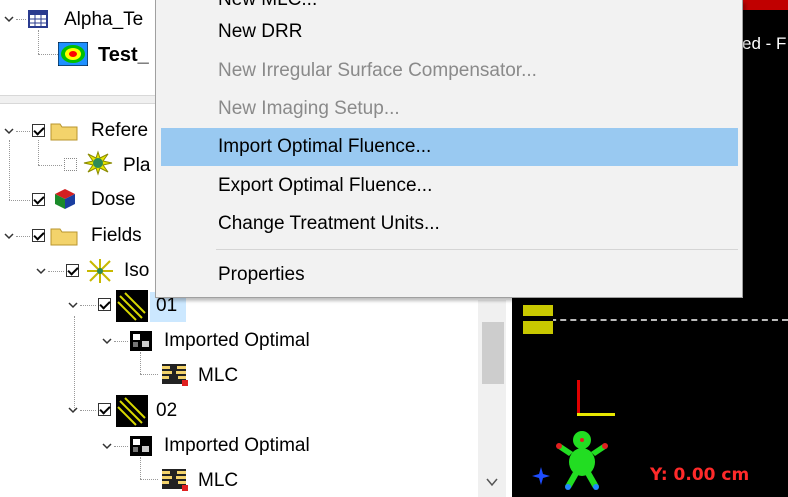 Image resolution: width=788 pixels, height=497 pixels. What do you see at coordinates (659, 320) in the screenshot?
I see `field-edge-line` at bounding box center [659, 320].